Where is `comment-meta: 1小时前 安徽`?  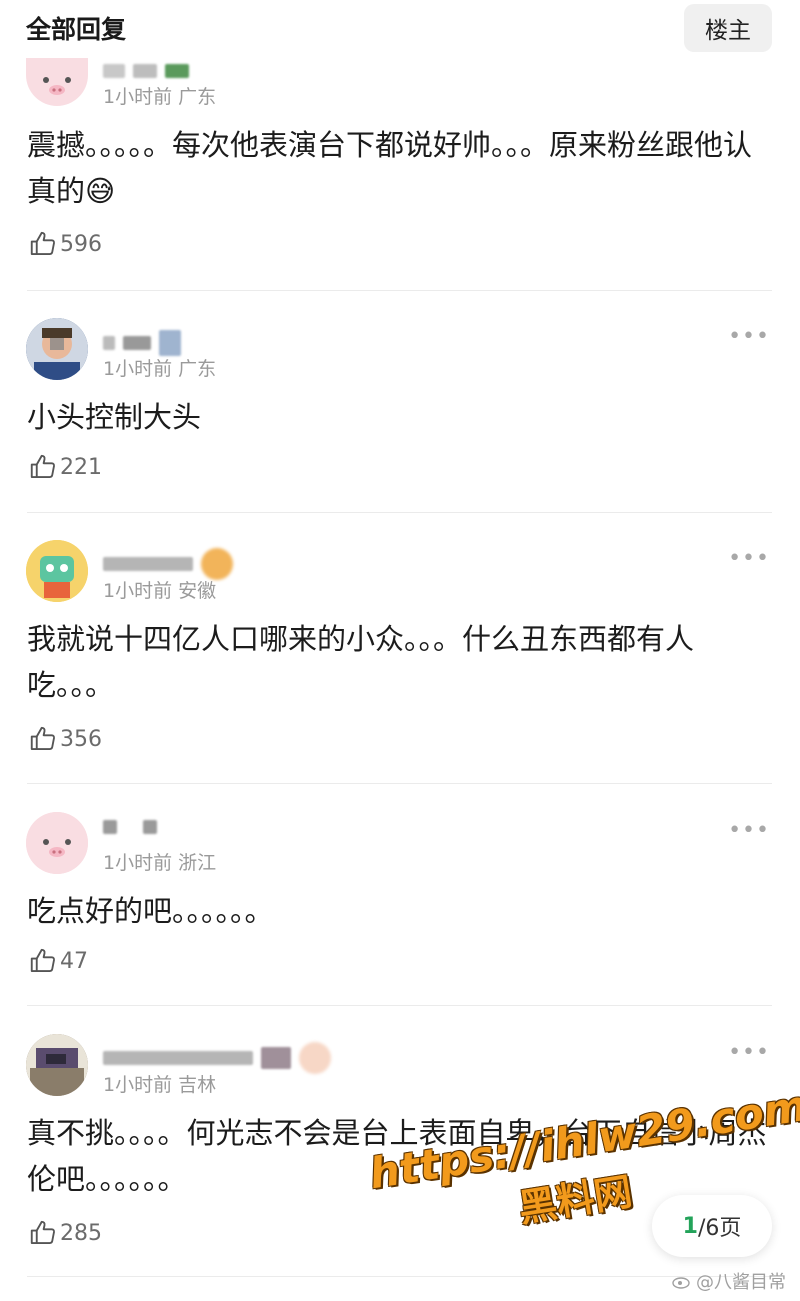
comment-meta: 1小时前 安徽 is located at coordinates (160, 591).